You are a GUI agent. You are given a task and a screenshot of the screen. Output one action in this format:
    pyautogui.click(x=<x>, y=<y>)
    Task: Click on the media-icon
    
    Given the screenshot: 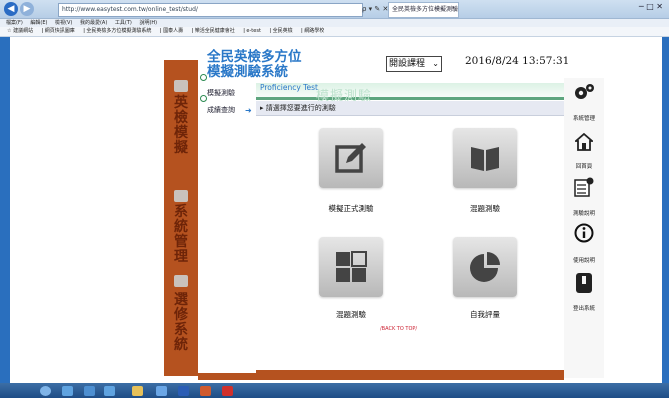 What is the action you would take?
    pyautogui.click(x=67, y=391)
    